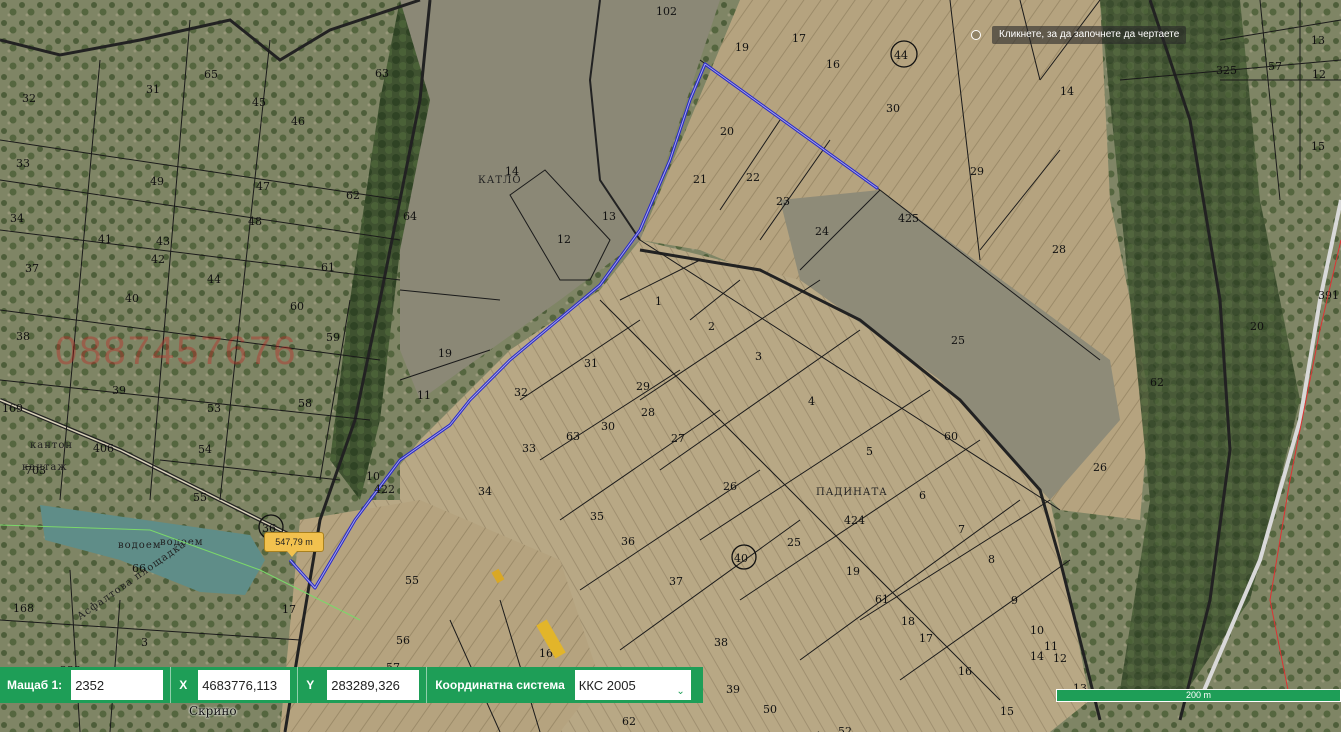  I want to click on parcel-number: 24, so click(822, 231).